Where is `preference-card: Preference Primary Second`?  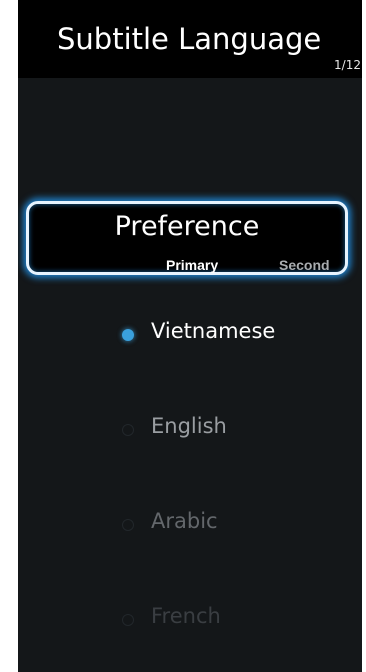
preference-card: Preference Primary Second is located at coordinates (187, 238).